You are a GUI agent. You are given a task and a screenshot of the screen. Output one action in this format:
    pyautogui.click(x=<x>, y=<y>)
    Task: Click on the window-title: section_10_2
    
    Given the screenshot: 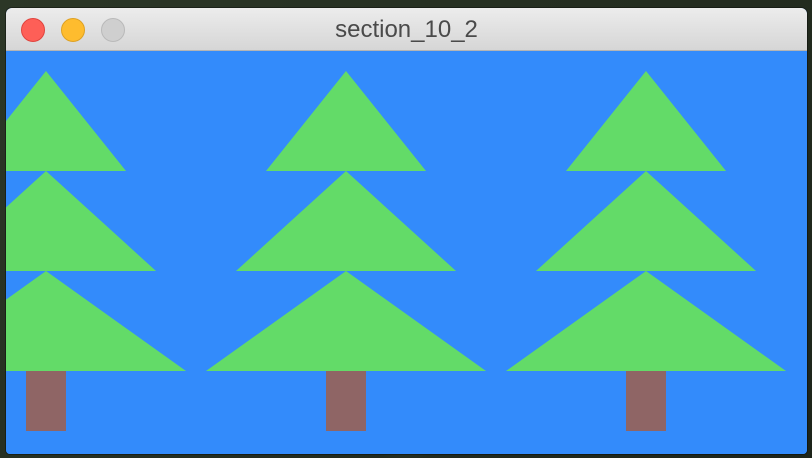 What is the action you would take?
    pyautogui.click(x=406, y=29)
    